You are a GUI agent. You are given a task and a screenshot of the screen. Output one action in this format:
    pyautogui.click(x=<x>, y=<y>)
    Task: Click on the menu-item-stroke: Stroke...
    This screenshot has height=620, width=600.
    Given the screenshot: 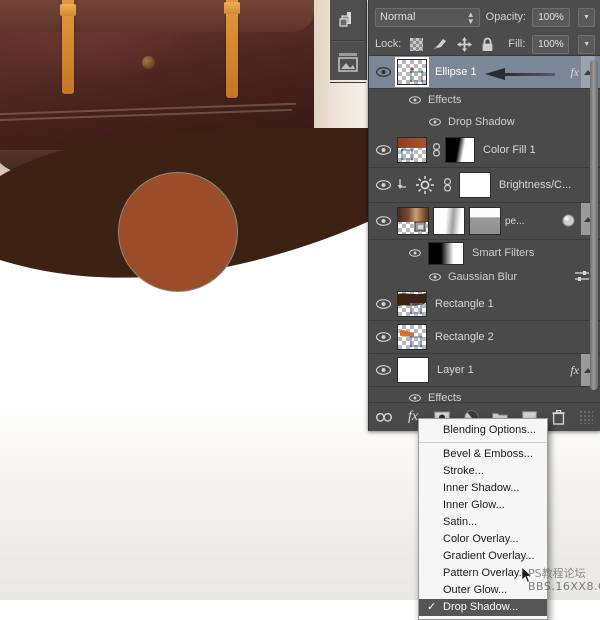 What is the action you would take?
    pyautogui.click(x=483, y=471)
    